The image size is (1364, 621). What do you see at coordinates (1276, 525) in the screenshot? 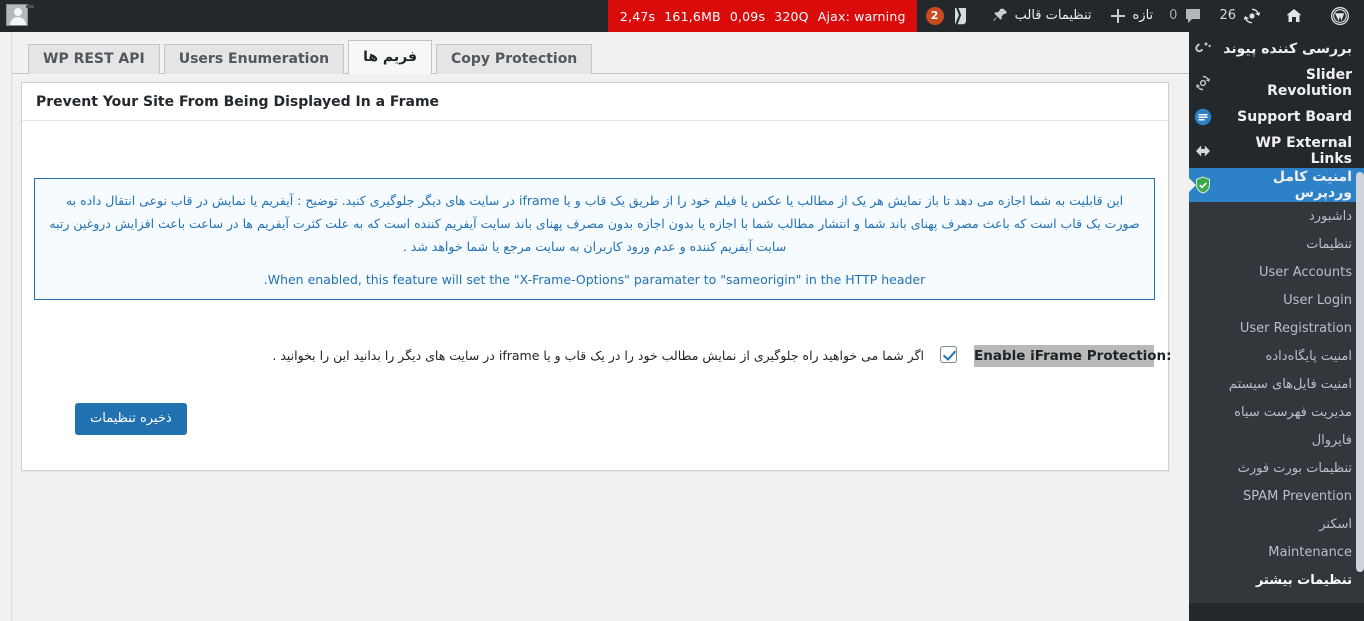
I see `sidebar-subitem-scanner: اسکنر` at bounding box center [1276, 525].